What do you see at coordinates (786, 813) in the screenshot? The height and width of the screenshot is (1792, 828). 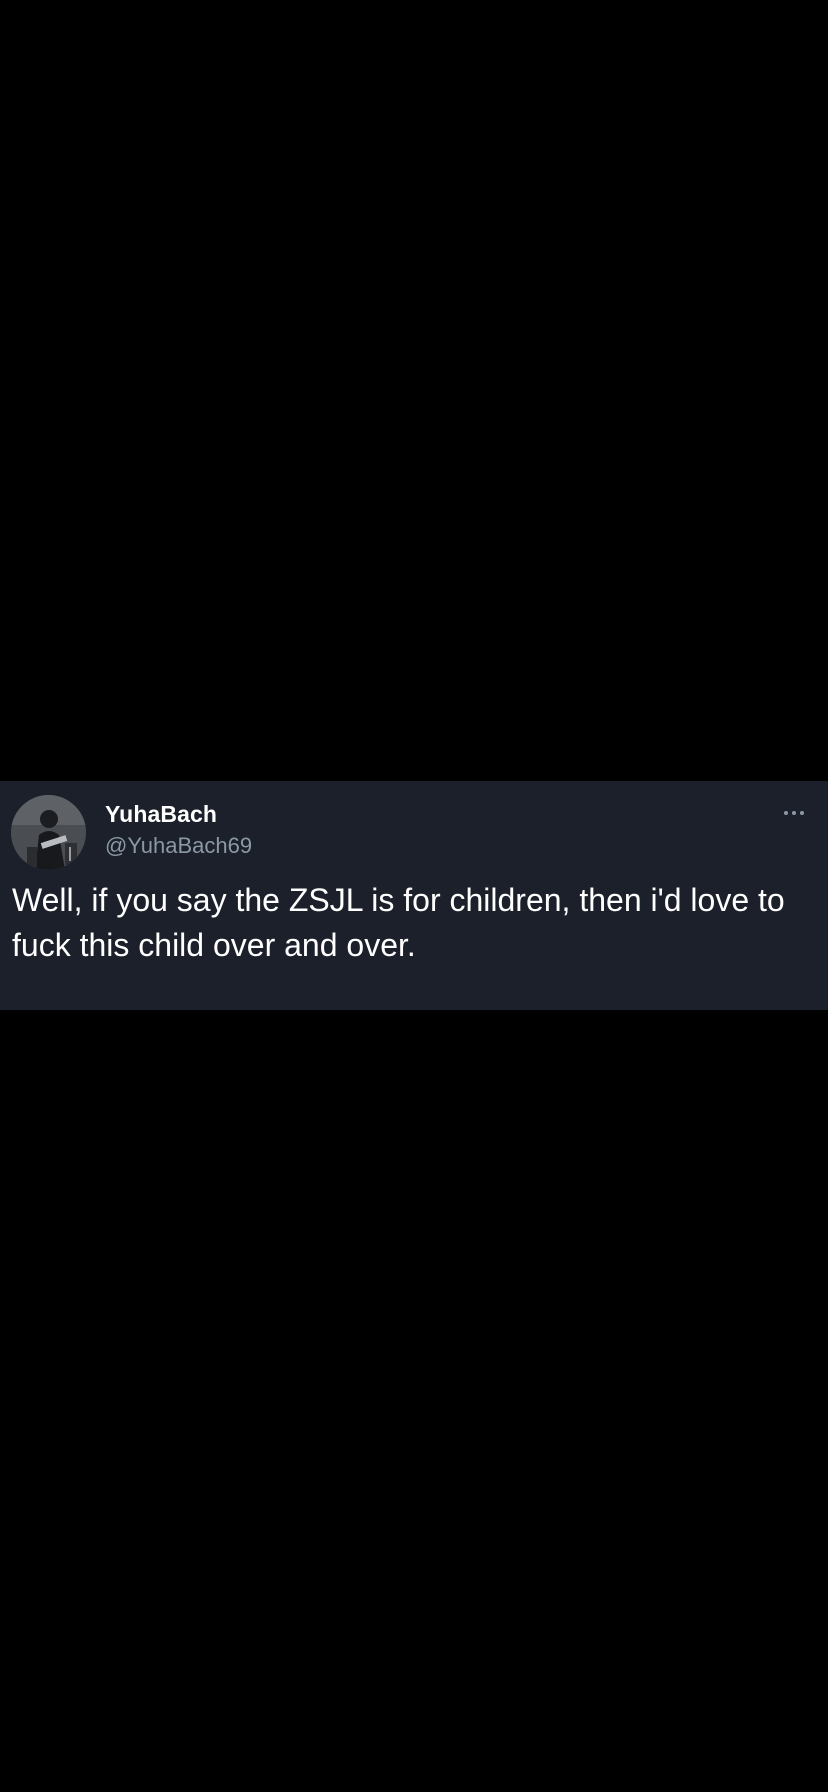 I see `more-horizontal-icon` at bounding box center [786, 813].